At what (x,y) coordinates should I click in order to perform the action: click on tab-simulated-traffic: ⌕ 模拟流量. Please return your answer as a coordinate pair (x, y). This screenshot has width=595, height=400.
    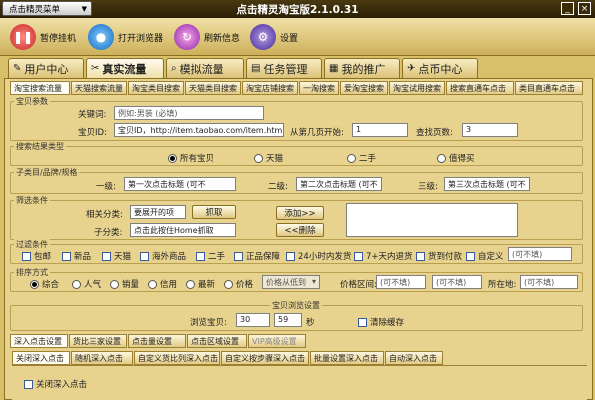
    Looking at the image, I should click on (205, 68).